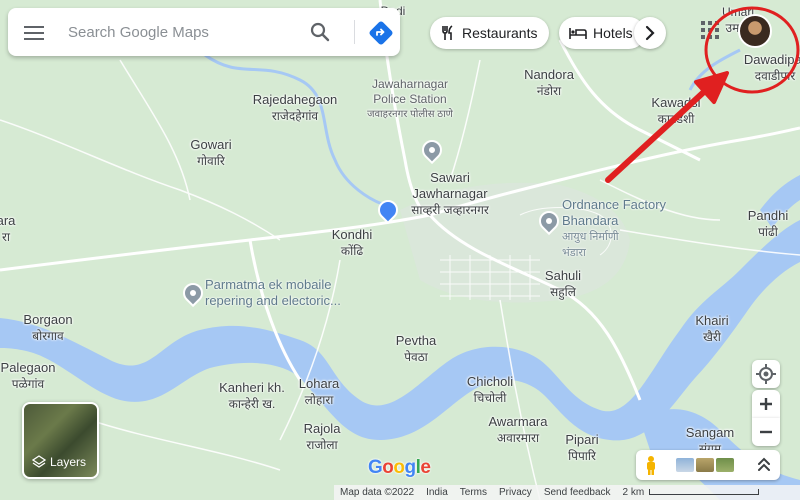 The height and width of the screenshot is (500, 800). What do you see at coordinates (252, 396) in the screenshot?
I see `place-kanheri: Kanheri kh. कान्हेरी ख.` at bounding box center [252, 396].